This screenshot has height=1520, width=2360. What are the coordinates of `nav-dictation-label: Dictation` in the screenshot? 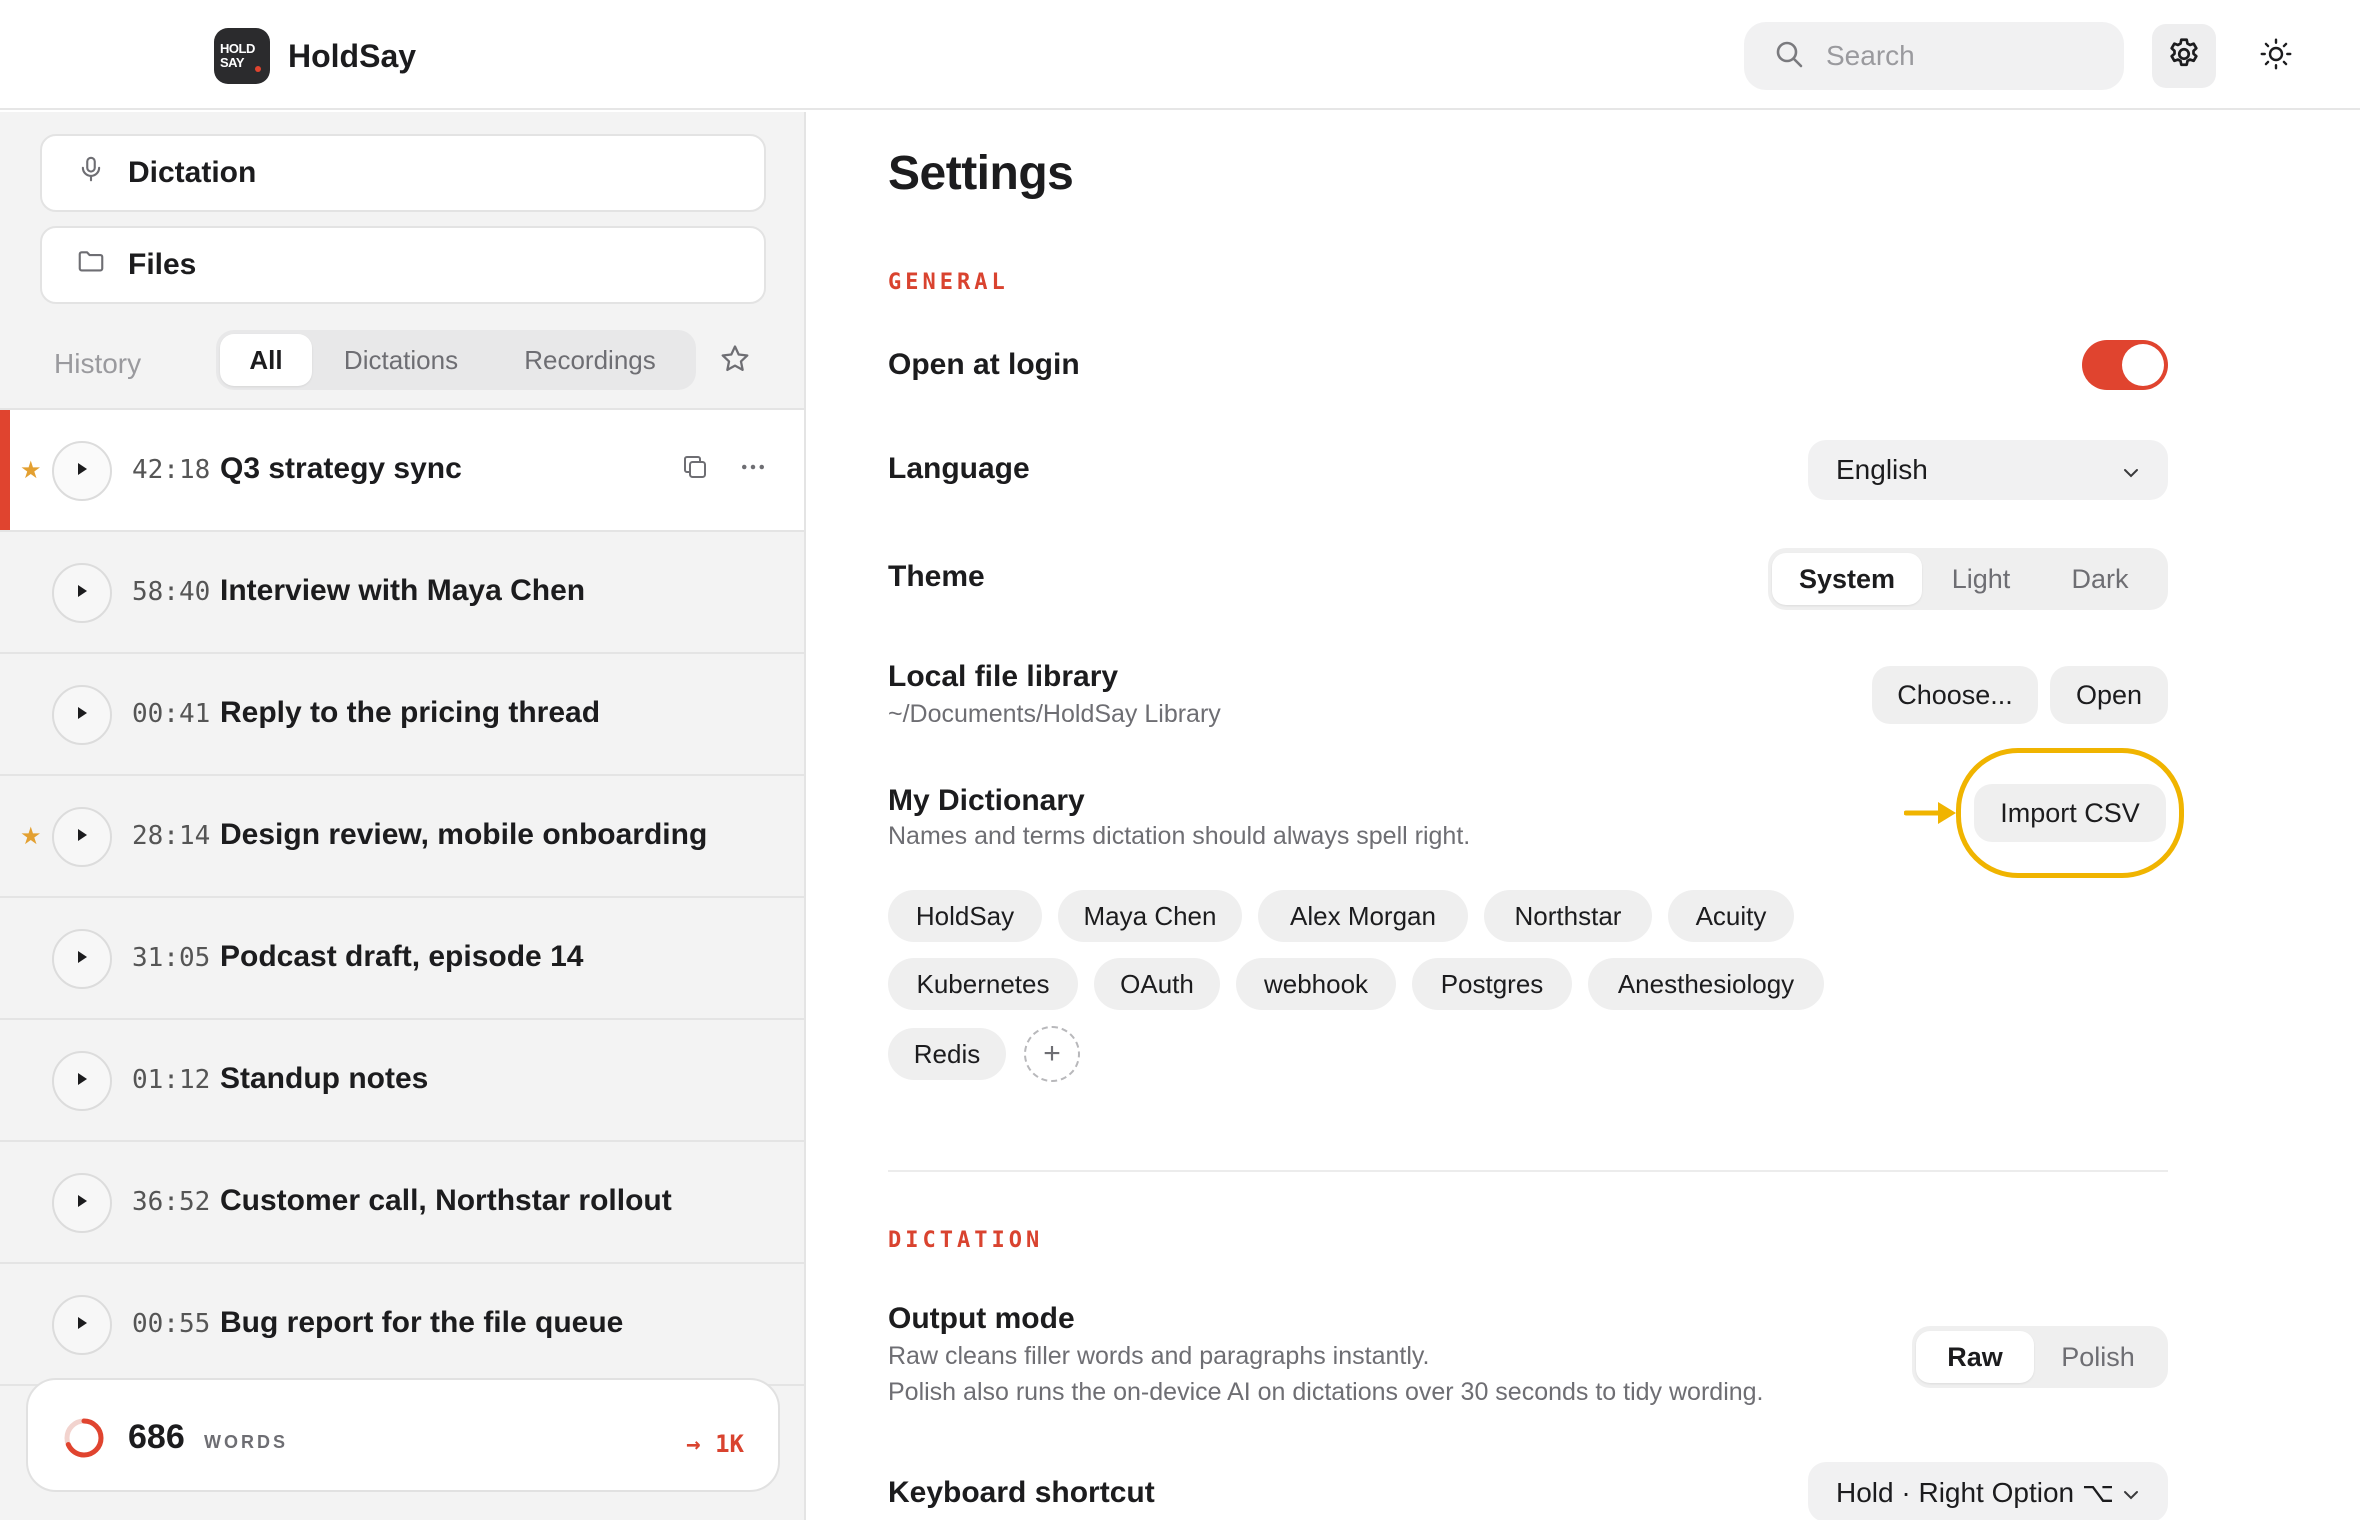 It's located at (192, 172).